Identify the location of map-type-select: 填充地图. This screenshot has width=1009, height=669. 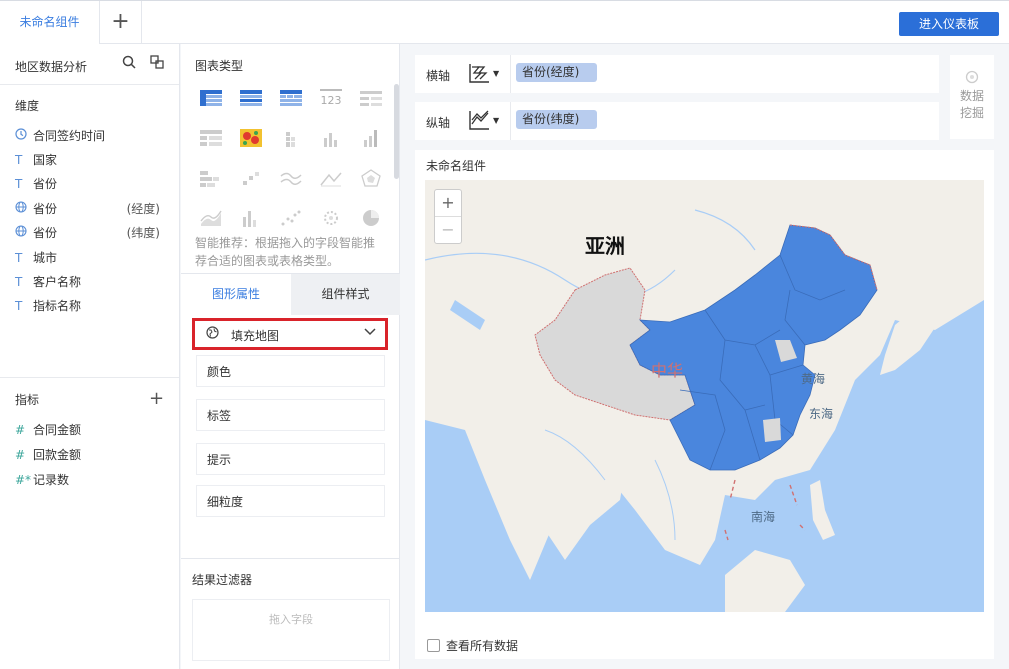
(290, 334).